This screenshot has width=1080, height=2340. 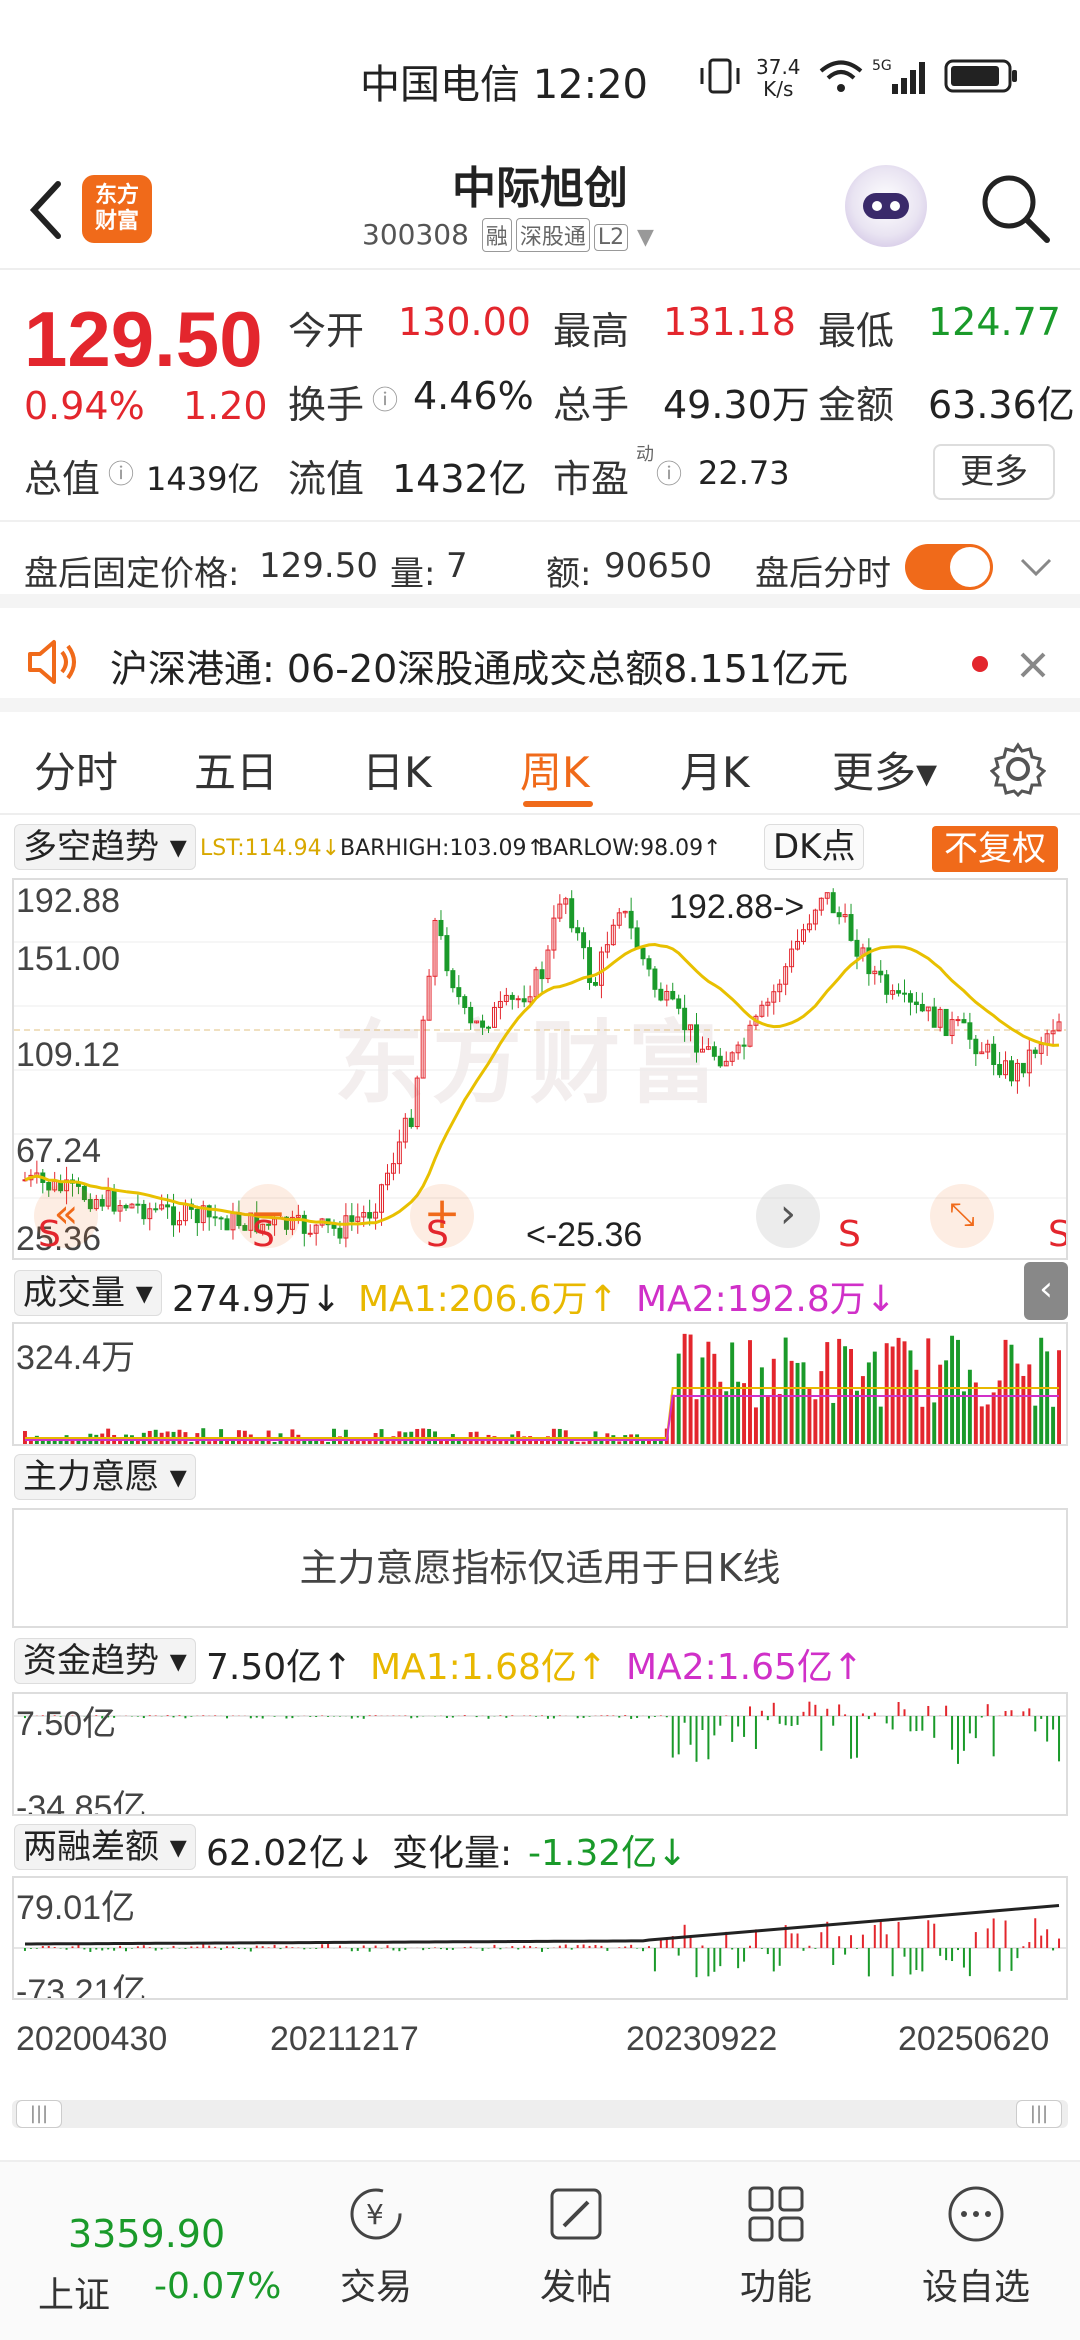 What do you see at coordinates (540, 1754) in the screenshot?
I see `fund-trend-chart: 7.50亿 -34.85亿` at bounding box center [540, 1754].